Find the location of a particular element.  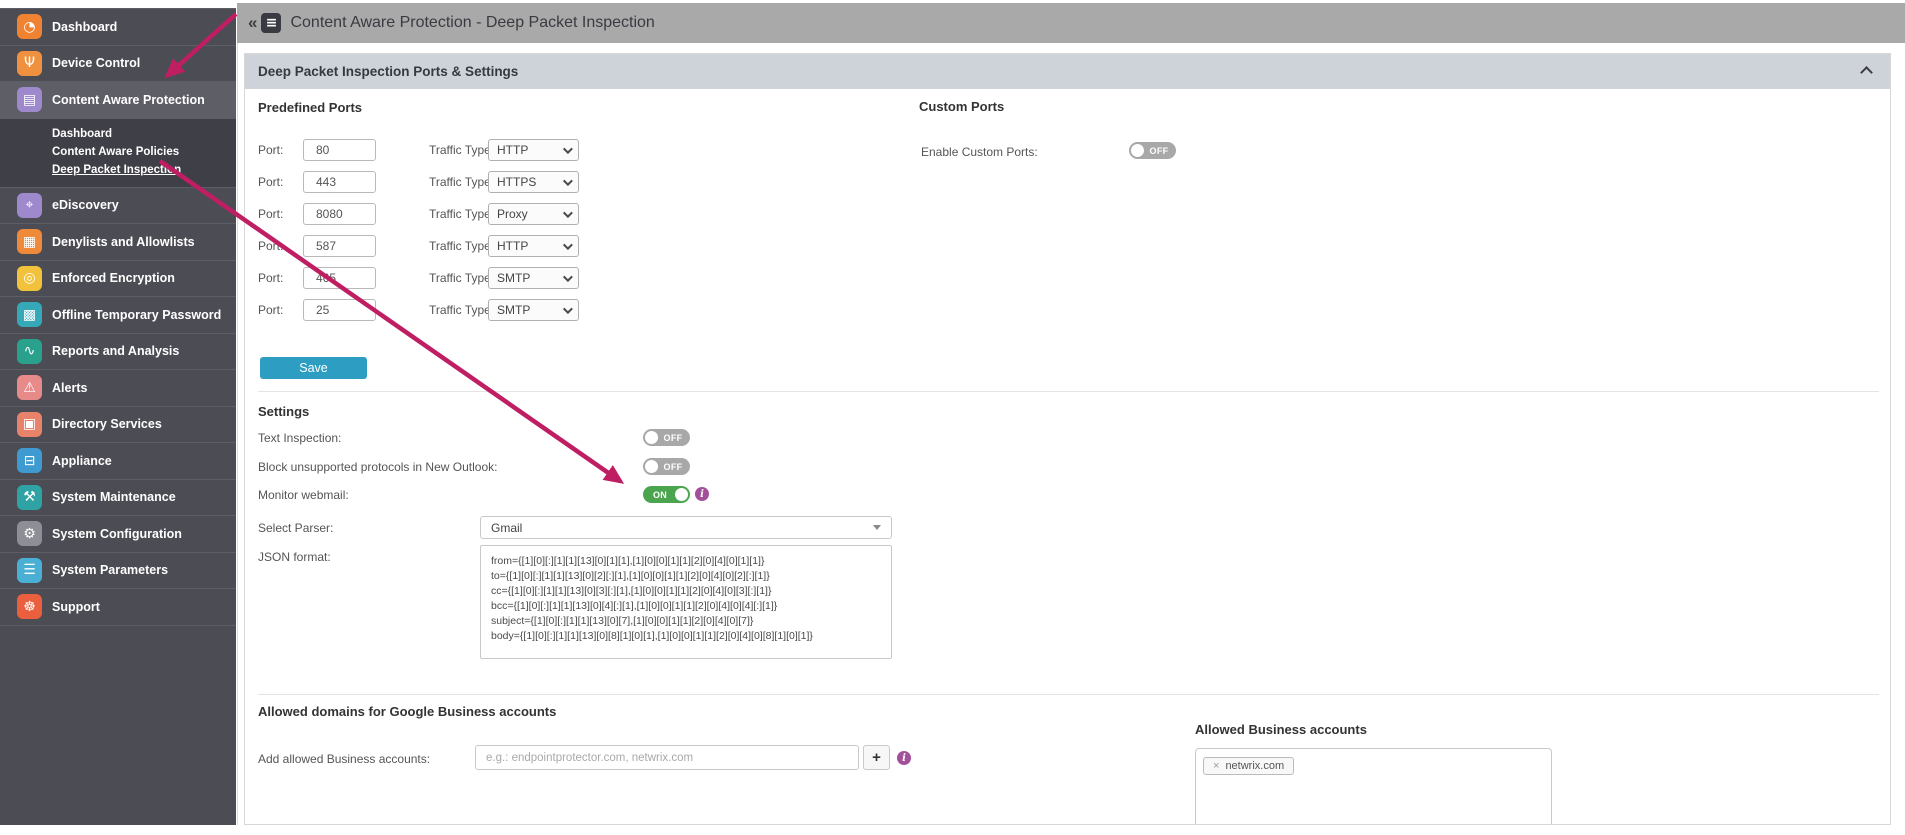

sidebar-item-label: Appliance is located at coordinates (82, 460).